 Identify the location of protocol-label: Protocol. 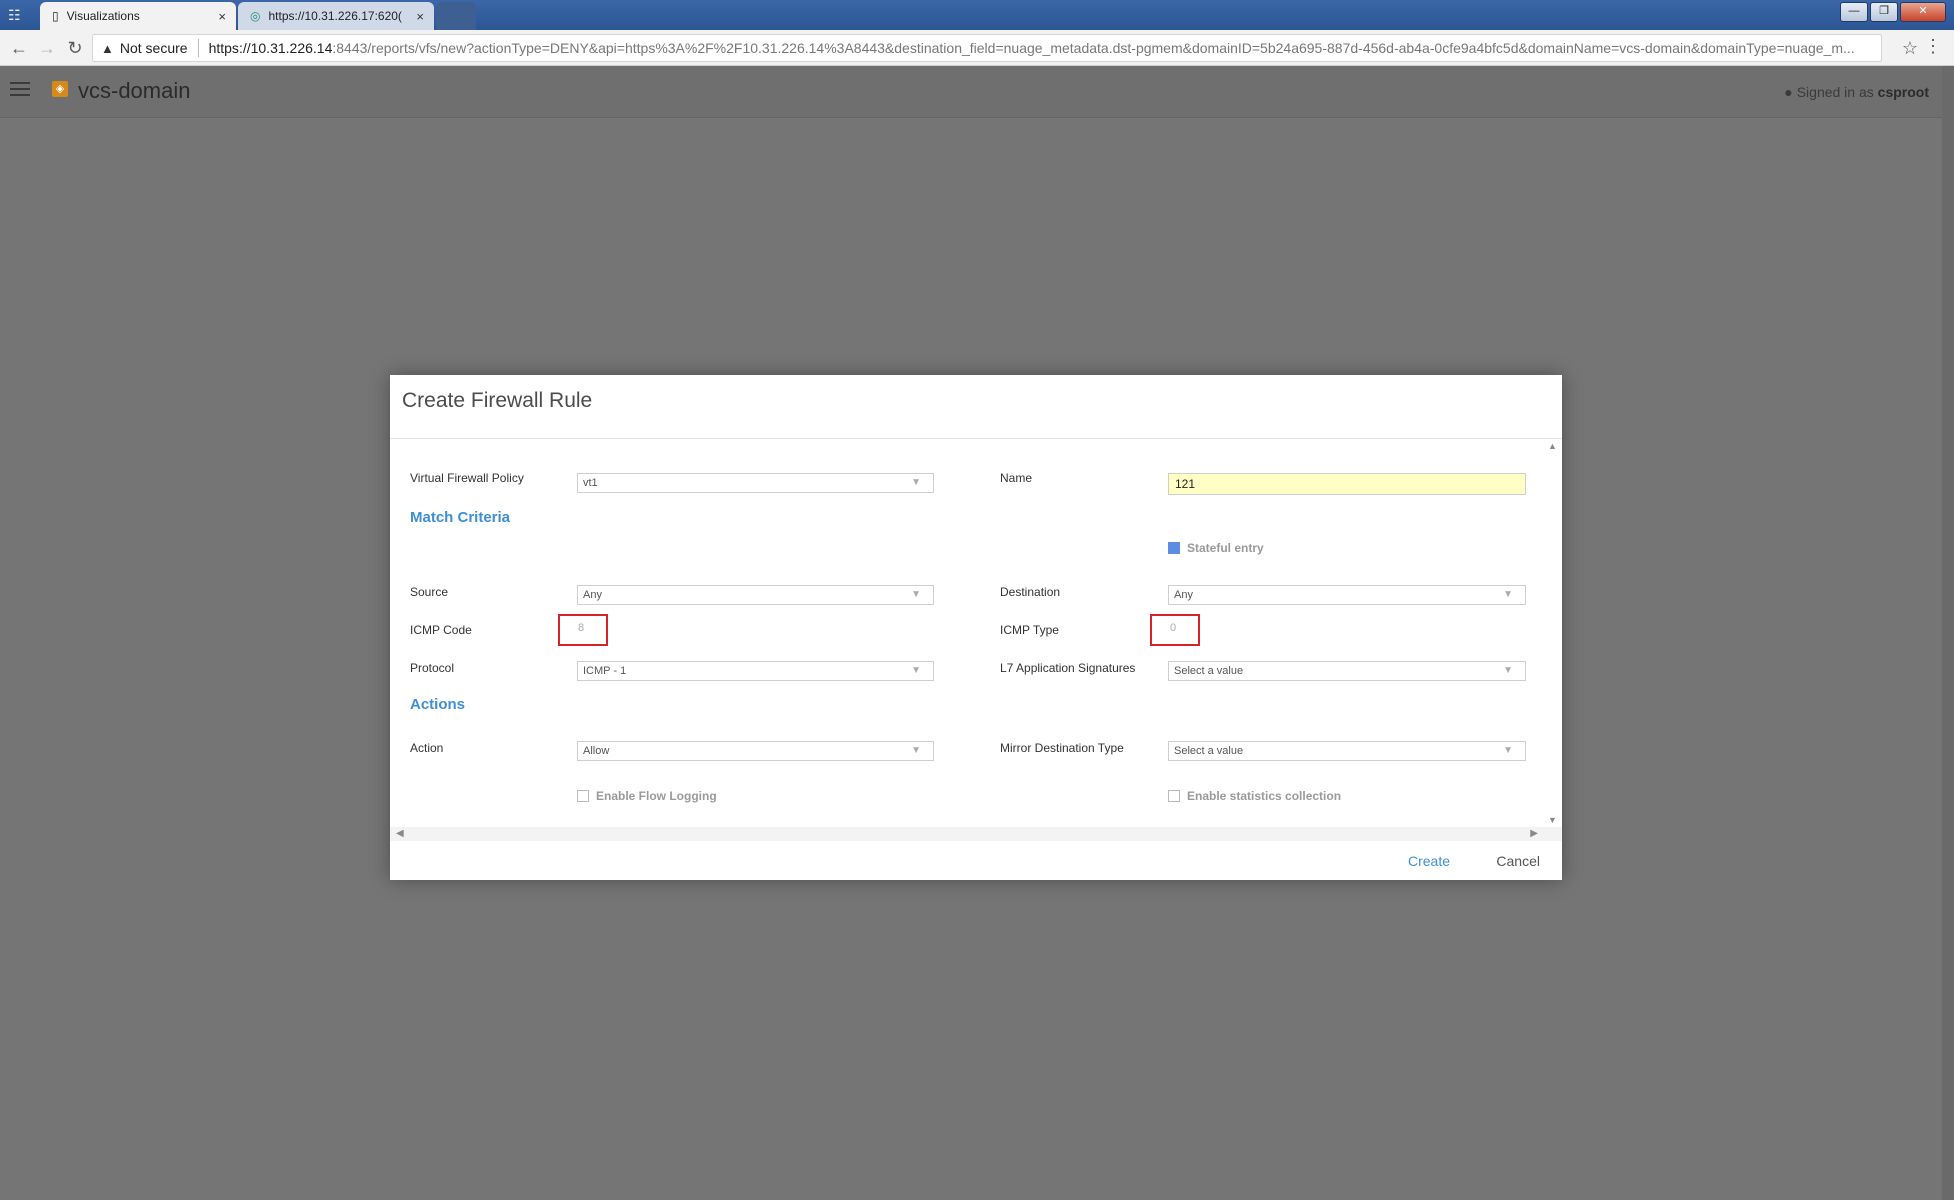
(432, 668).